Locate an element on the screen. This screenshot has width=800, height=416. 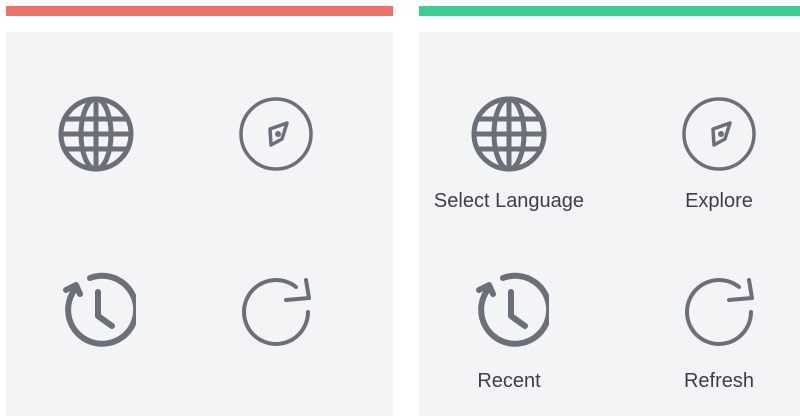
select-language-label: Select Language is located at coordinates (509, 201).